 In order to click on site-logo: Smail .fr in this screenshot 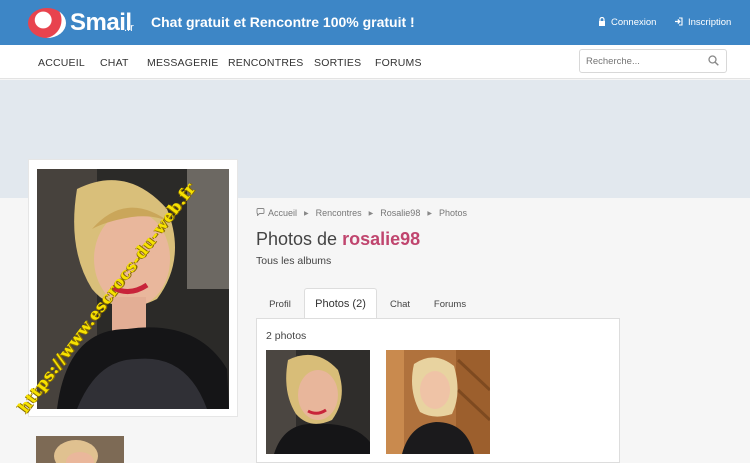, I will do `click(88, 23)`.